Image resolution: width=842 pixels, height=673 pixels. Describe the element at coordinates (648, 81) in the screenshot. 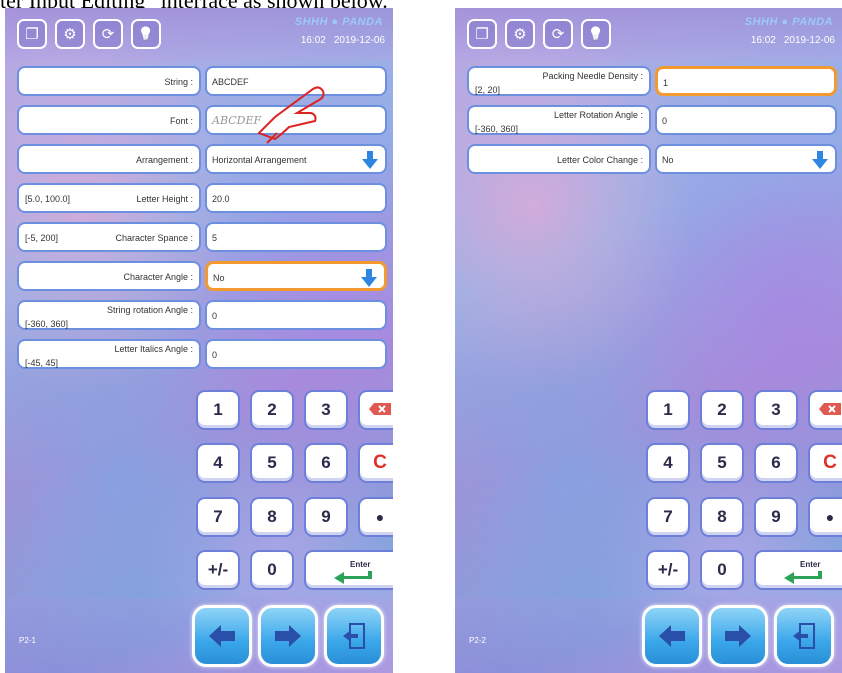

I see `param-row: [2, 20] Packing Needle Density : 1` at that location.